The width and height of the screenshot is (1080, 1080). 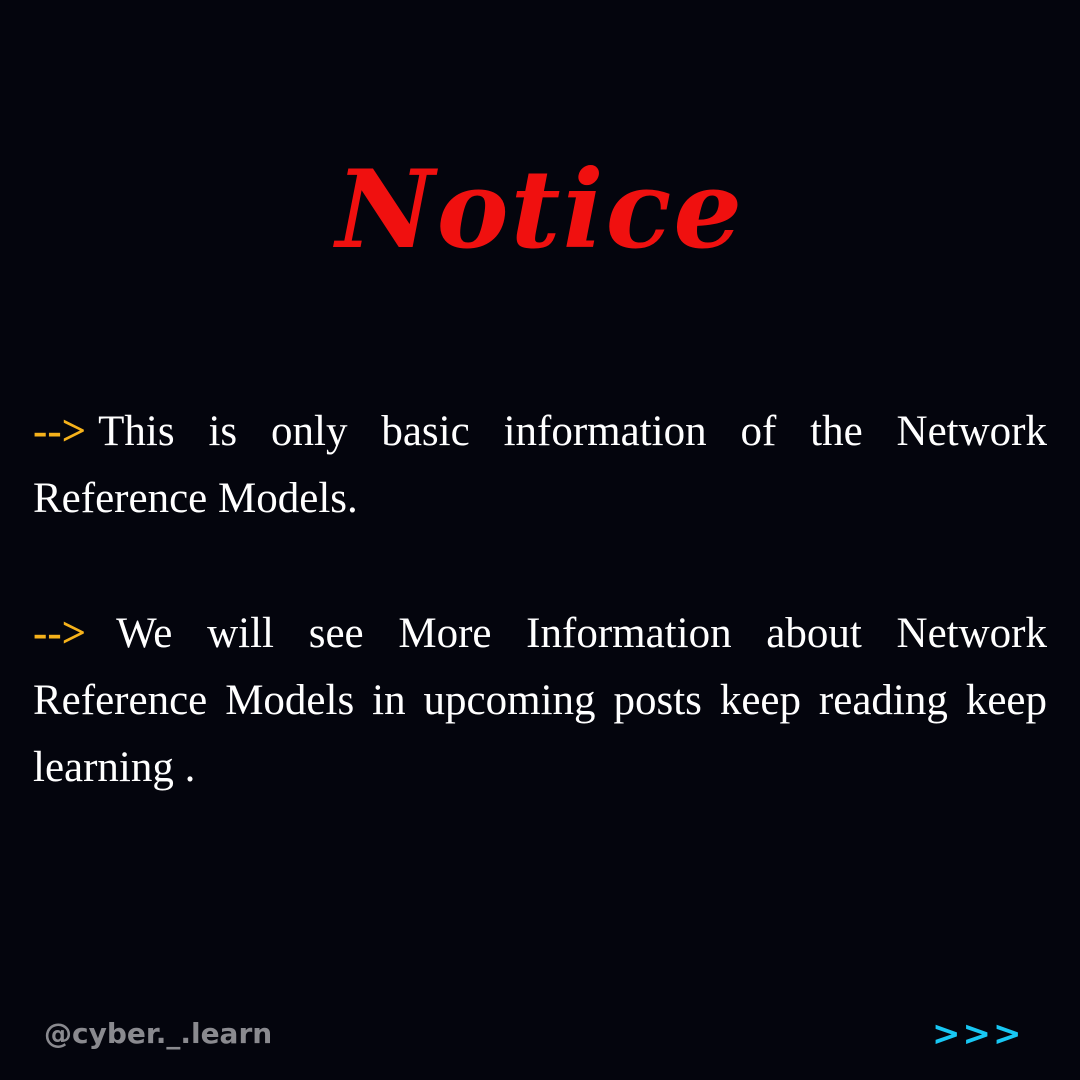 What do you see at coordinates (158, 1033) in the screenshot?
I see `account-handle: @cyber._.learn` at bounding box center [158, 1033].